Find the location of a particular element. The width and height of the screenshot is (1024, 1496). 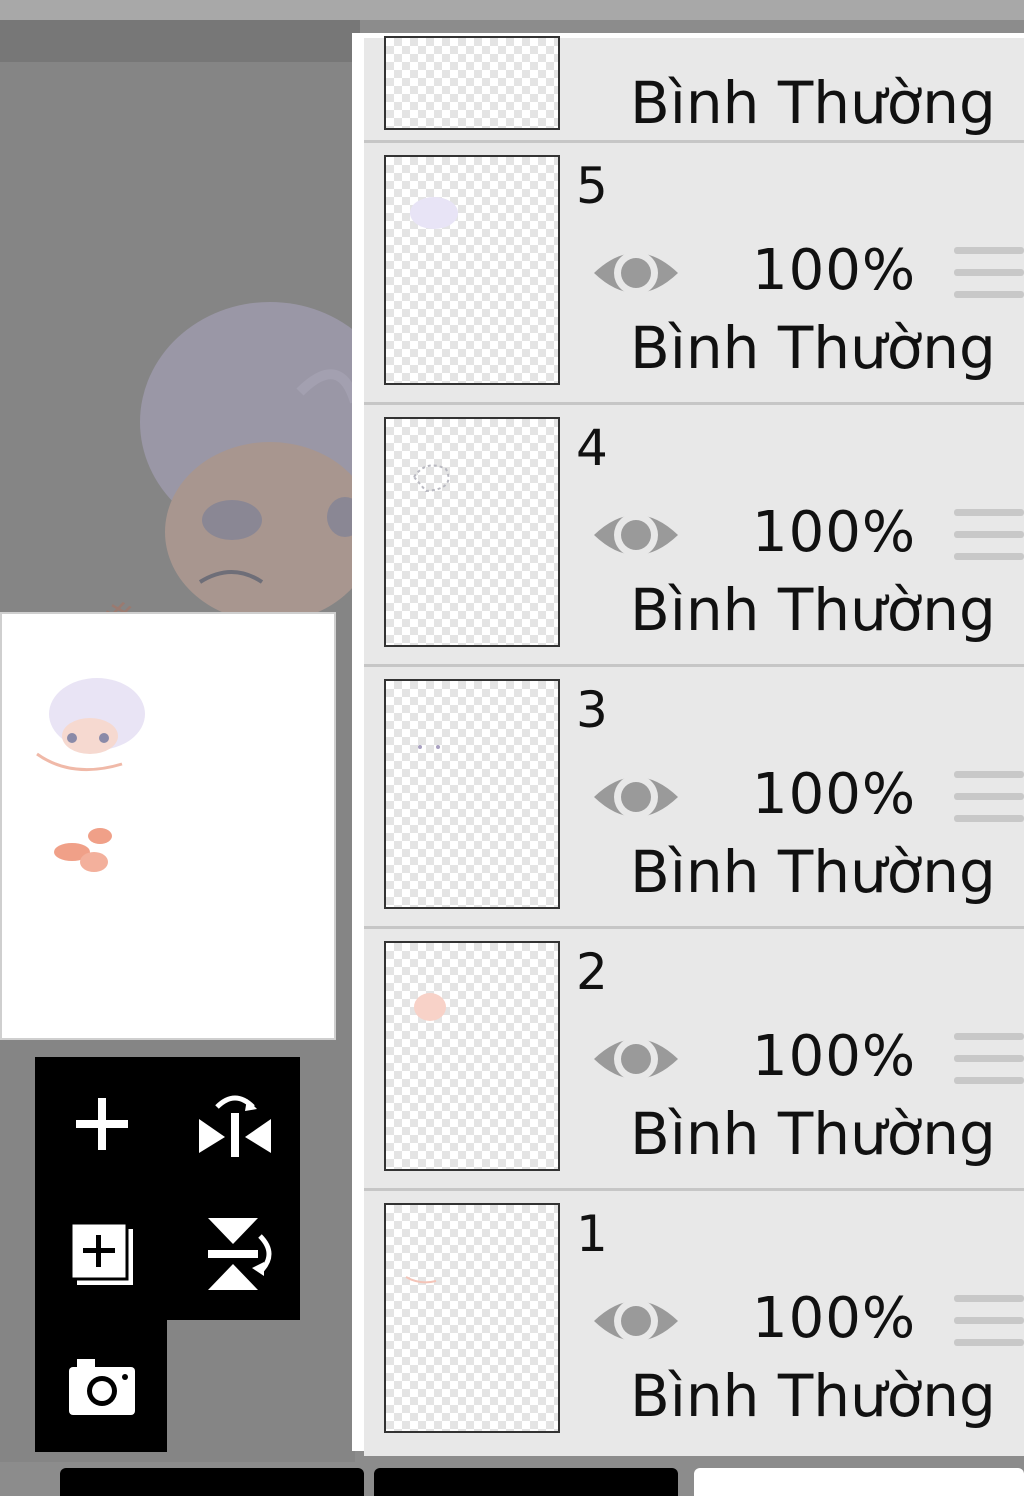

layer-number: 4 is located at coordinates (592, 448).